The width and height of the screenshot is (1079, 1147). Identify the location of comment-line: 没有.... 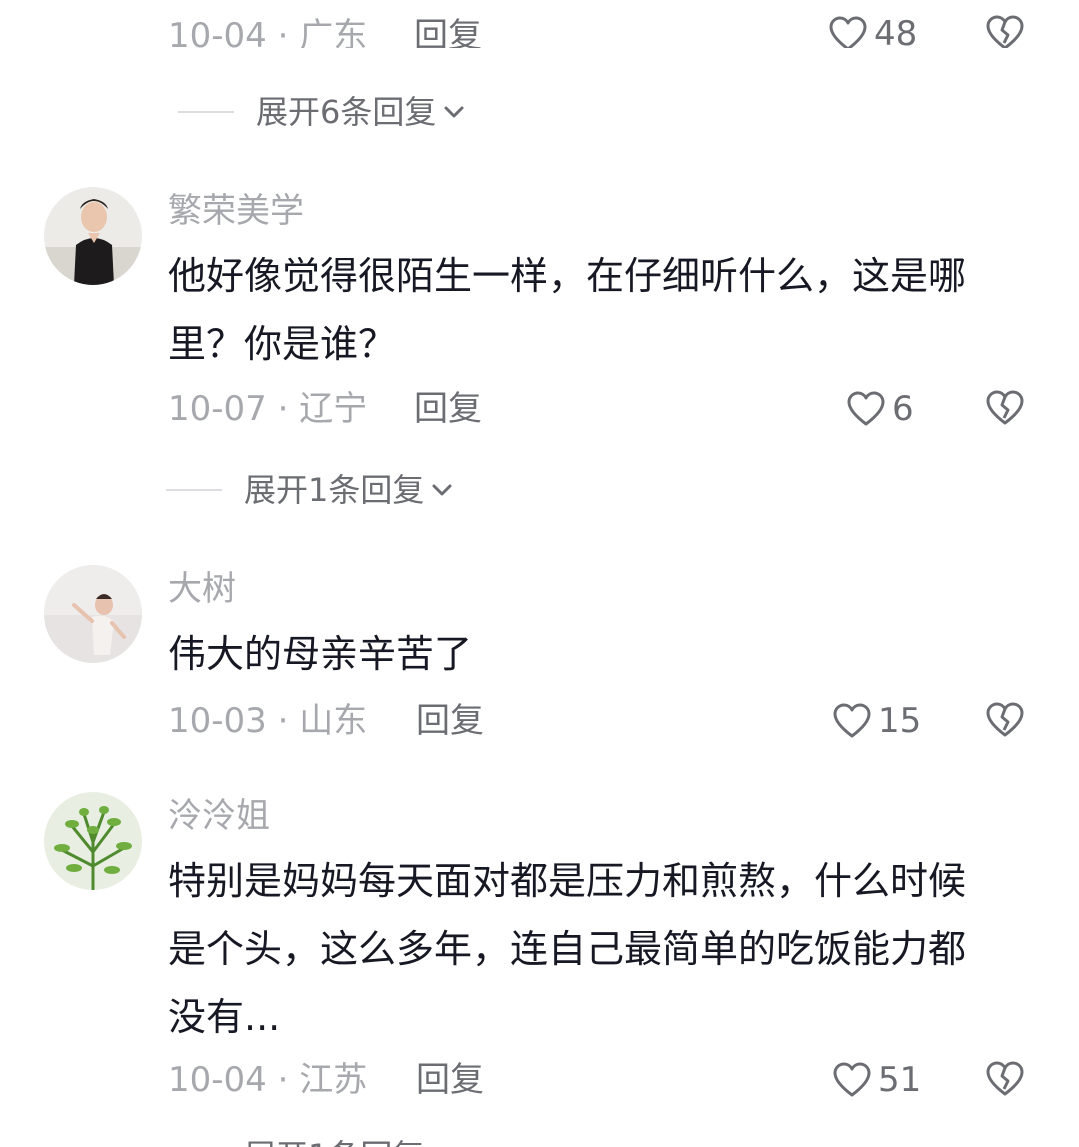
(224, 1017).